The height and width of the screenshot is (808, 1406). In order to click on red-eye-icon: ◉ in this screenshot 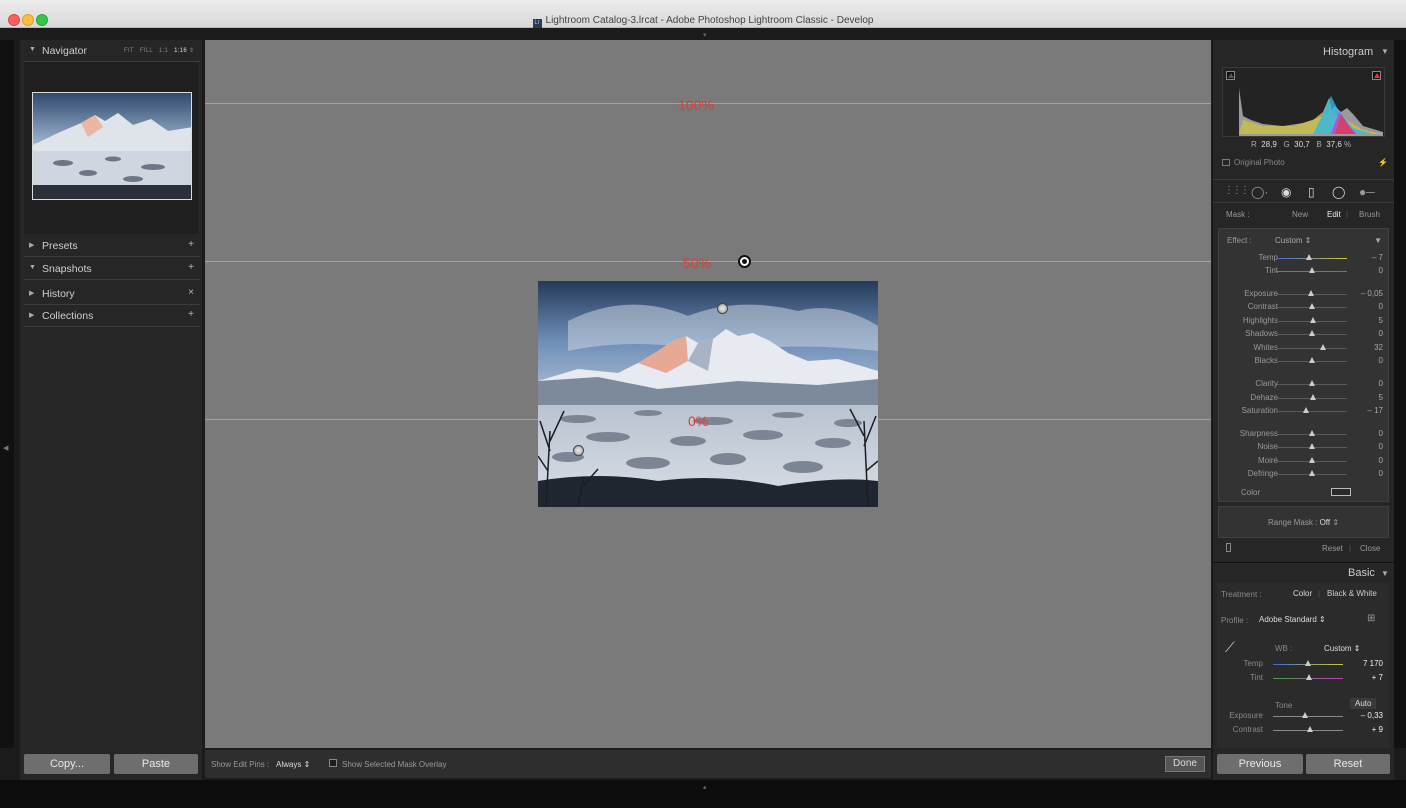, I will do `click(1286, 192)`.